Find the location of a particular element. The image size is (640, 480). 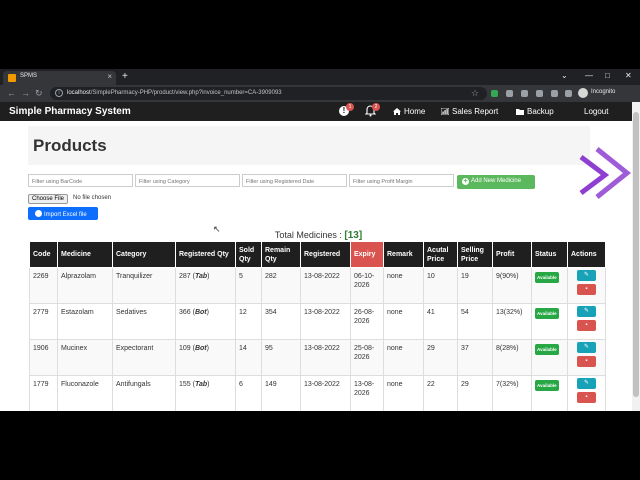

cell-profit: 9(90%) is located at coordinates (512, 285).